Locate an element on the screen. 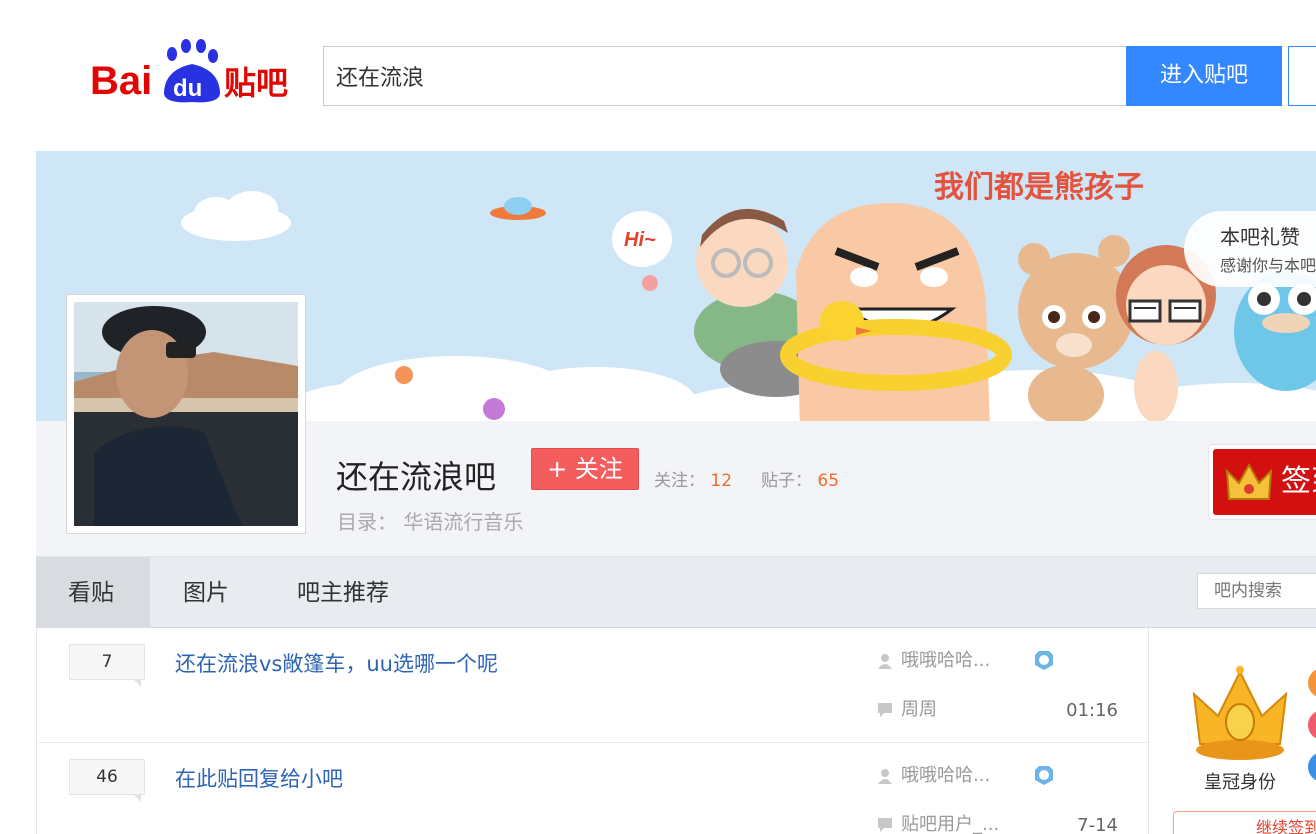 The width and height of the screenshot is (1316, 834). thread-row: 46 在此贴回复给小吧 哦哦哈哈... 贴吧用户_... 7-14 is located at coordinates (592, 788).